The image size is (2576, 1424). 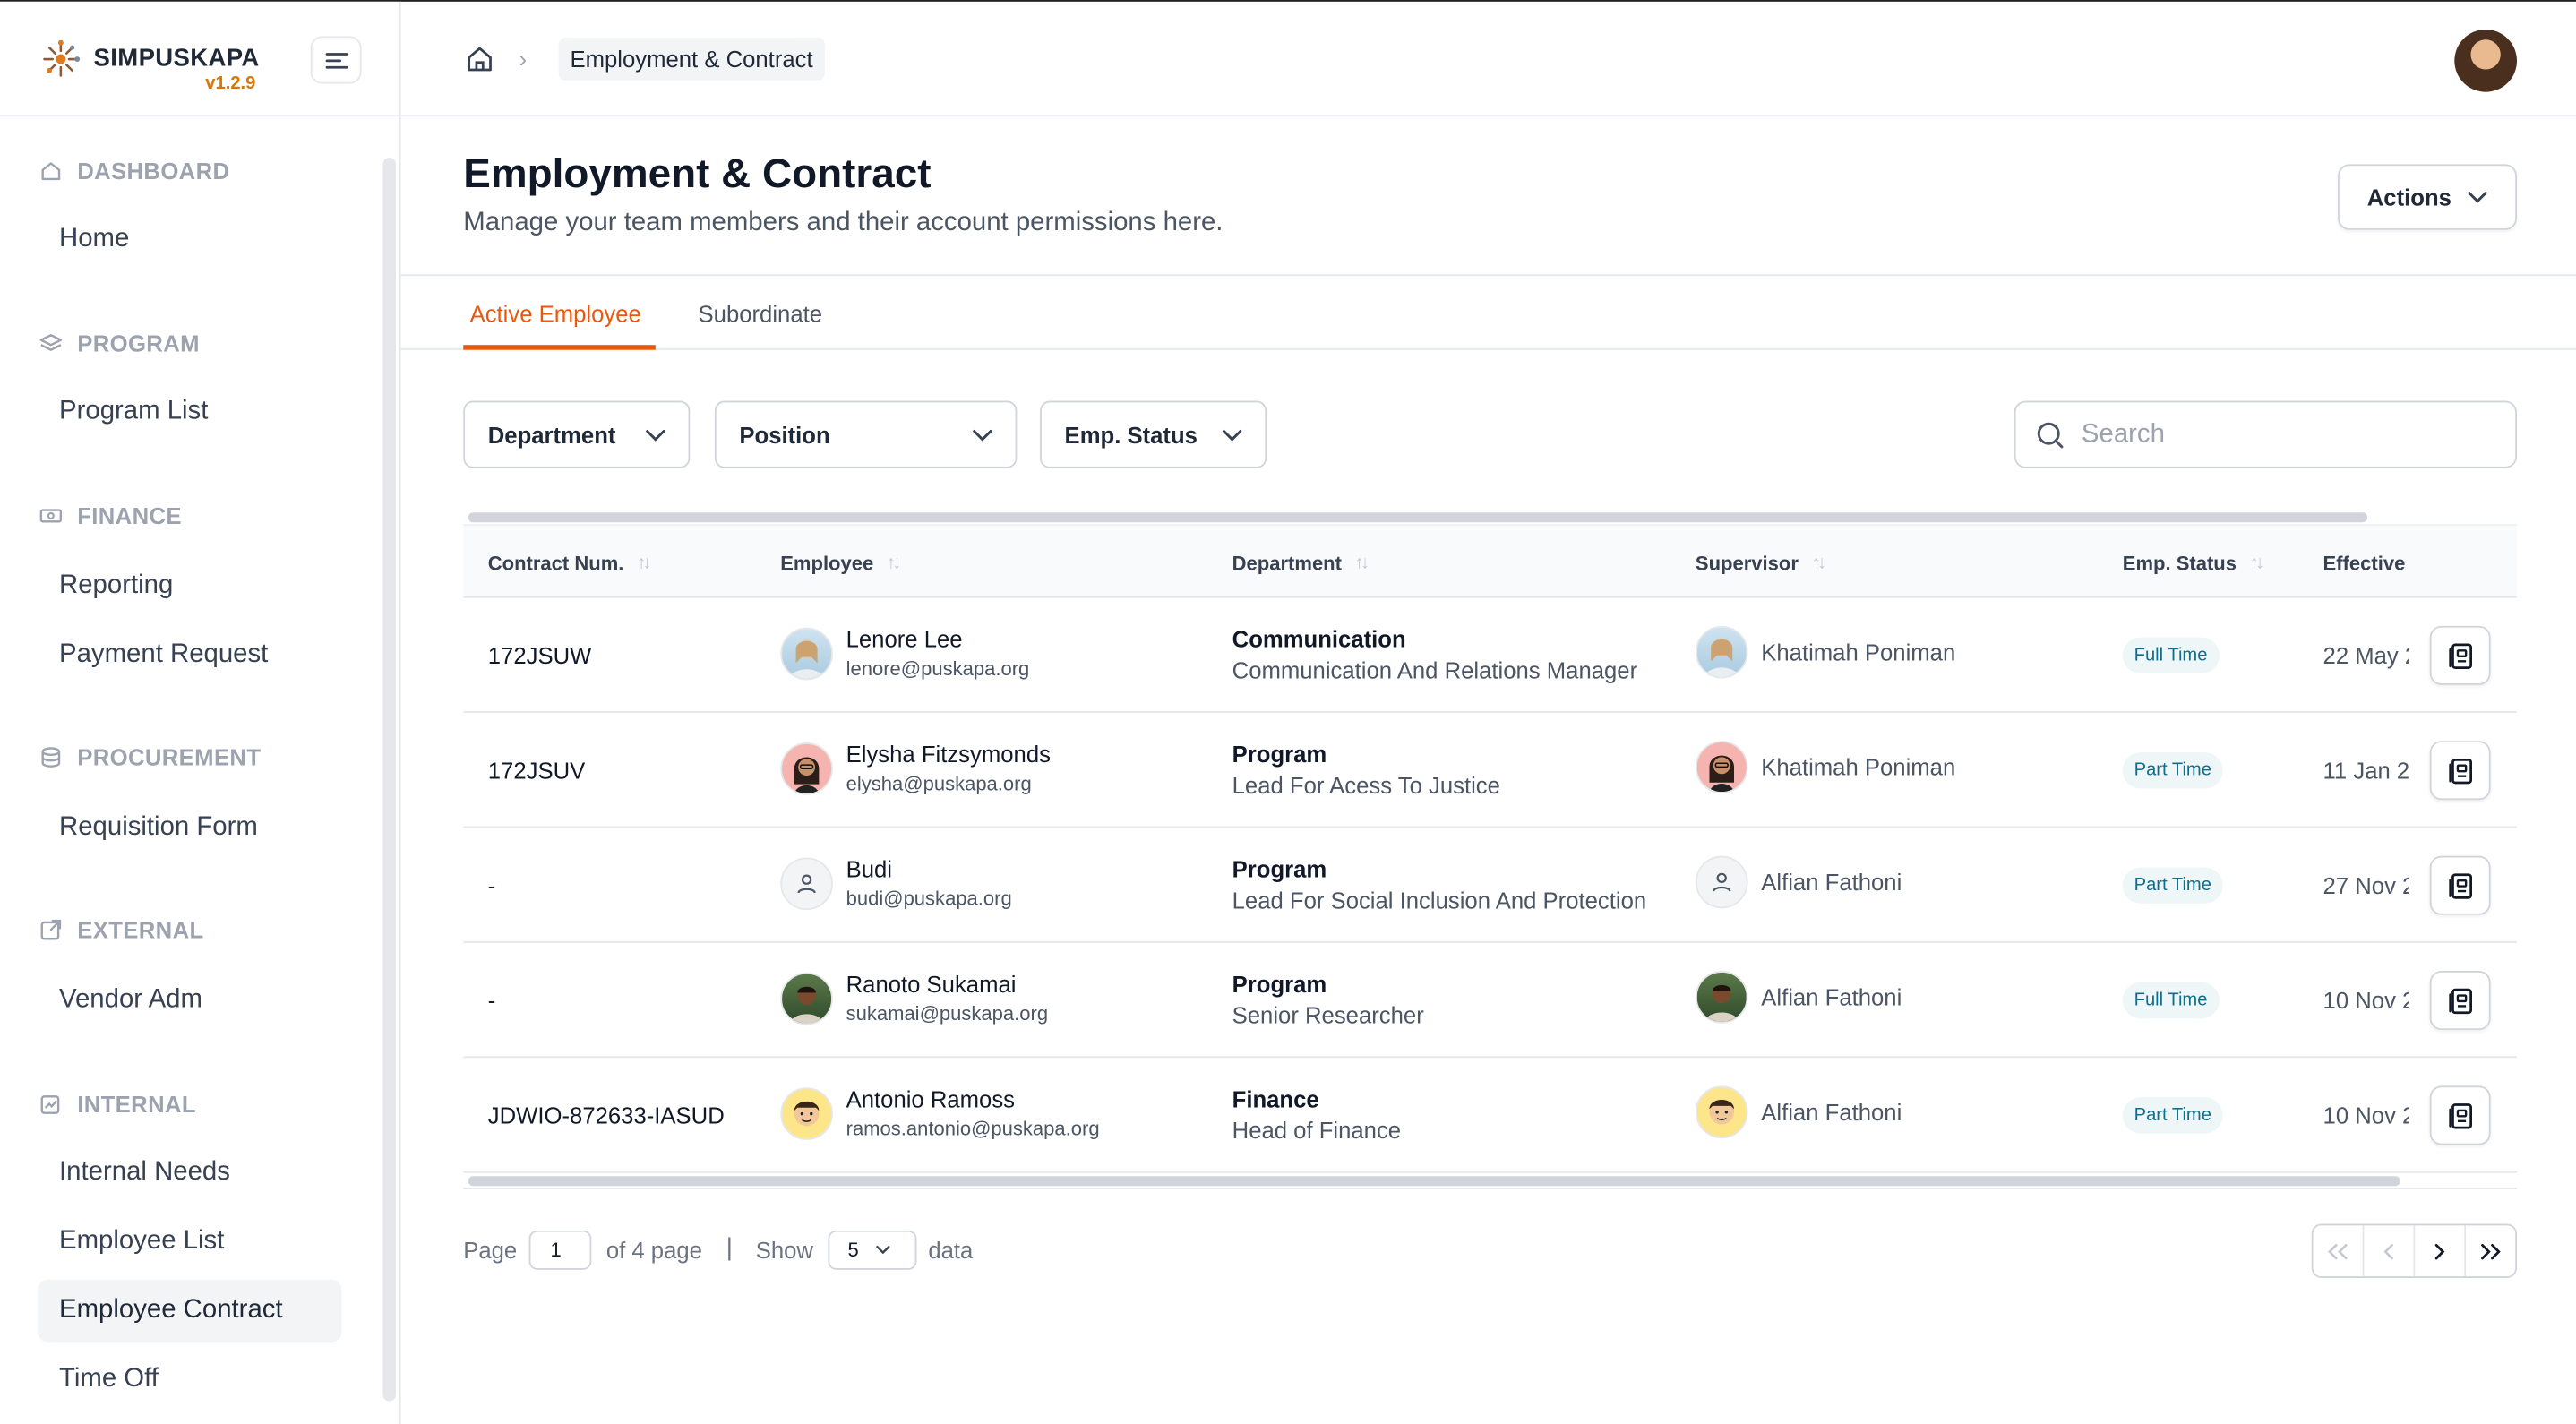 What do you see at coordinates (560, 1250) in the screenshot?
I see `page-number-input: 1` at bounding box center [560, 1250].